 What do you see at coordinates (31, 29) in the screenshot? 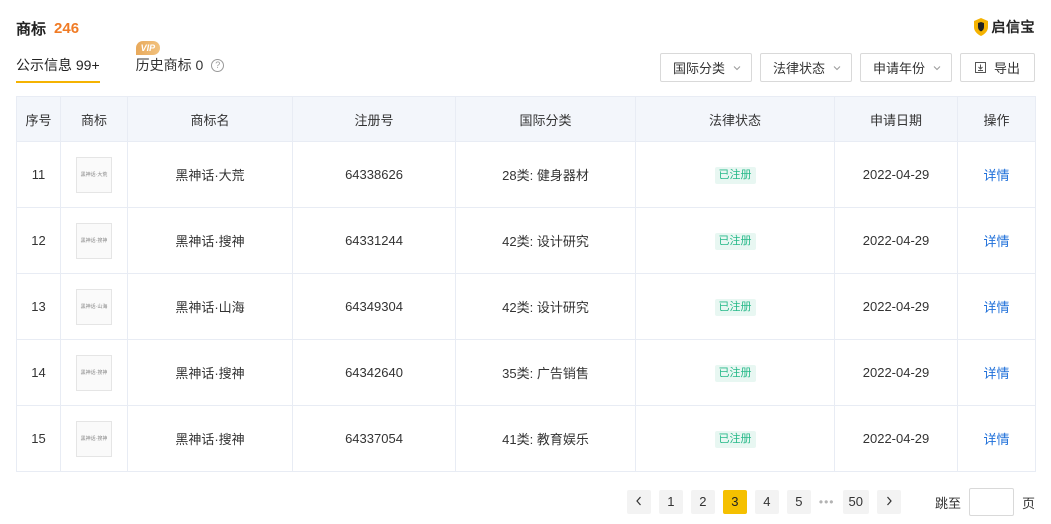
I see `section-title: 商标` at bounding box center [31, 29].